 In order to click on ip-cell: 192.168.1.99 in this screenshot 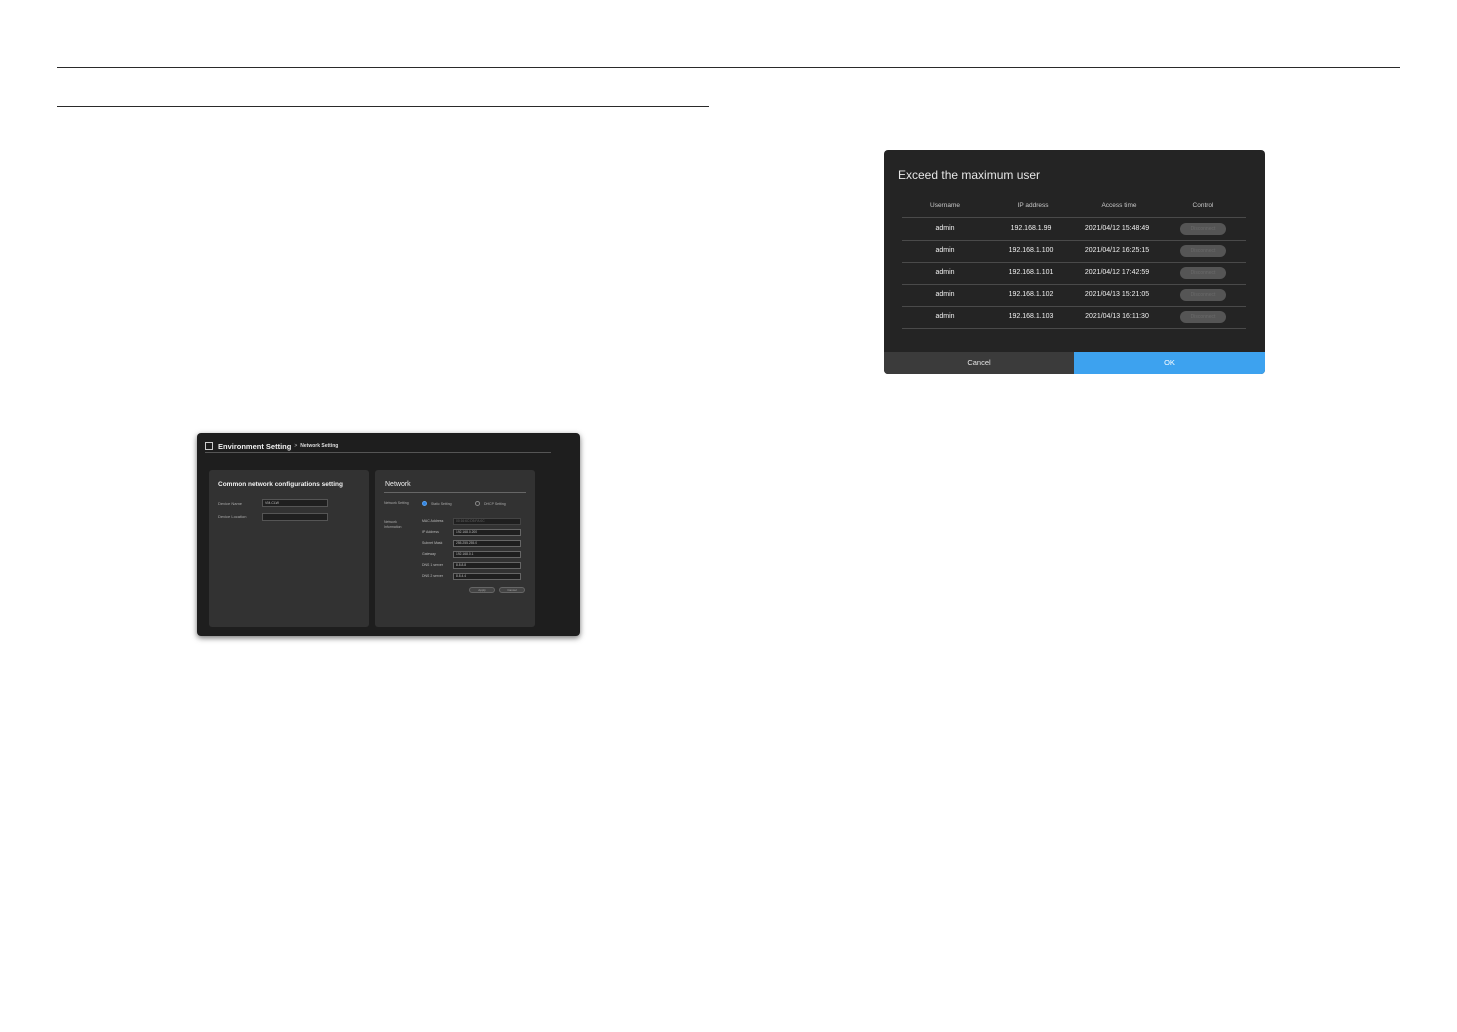, I will do `click(1031, 228)`.